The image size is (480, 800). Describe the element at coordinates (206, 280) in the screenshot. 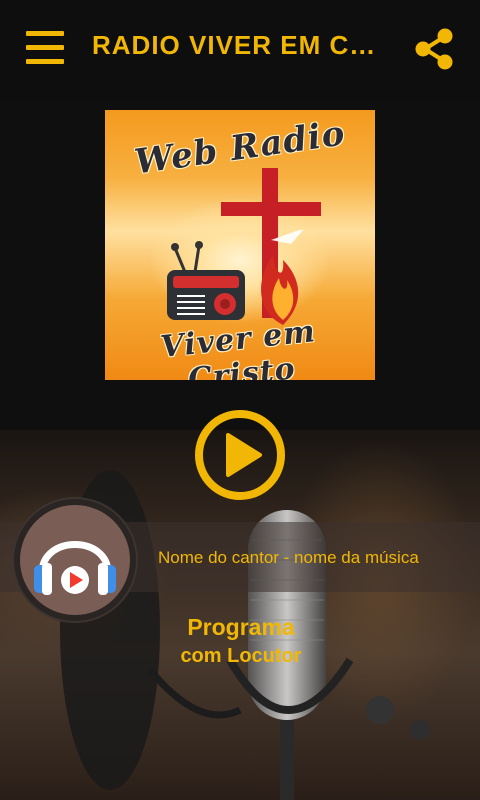

I see `radio-icon` at that location.